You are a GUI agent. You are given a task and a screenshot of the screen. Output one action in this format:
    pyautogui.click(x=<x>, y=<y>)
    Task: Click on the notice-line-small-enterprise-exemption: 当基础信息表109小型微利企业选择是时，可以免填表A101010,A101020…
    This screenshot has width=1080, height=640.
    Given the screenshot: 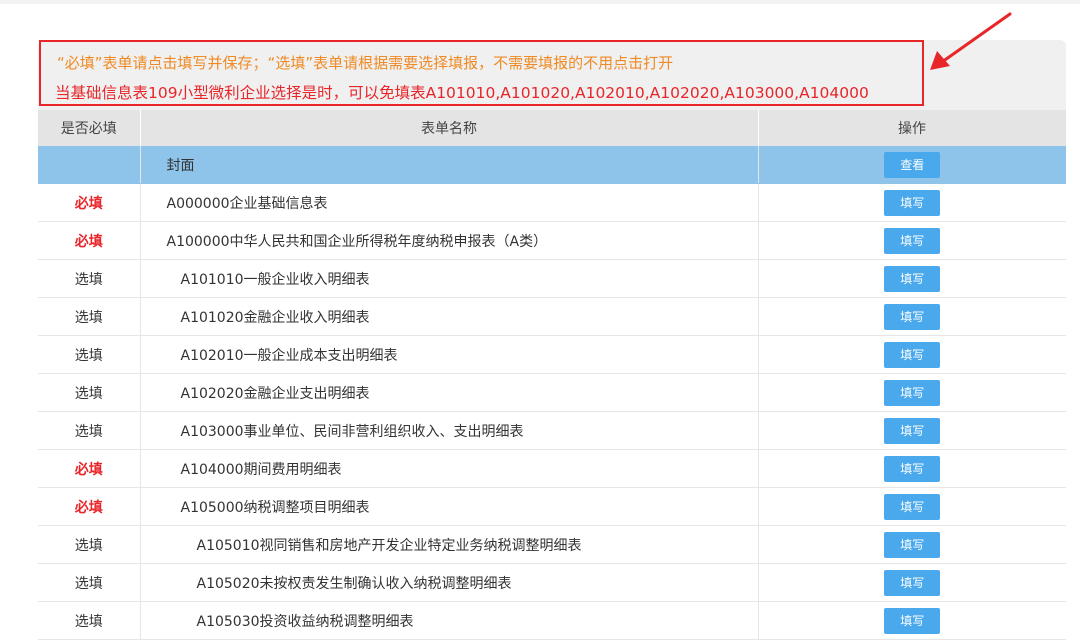 What is the action you would take?
    pyautogui.click(x=462, y=93)
    